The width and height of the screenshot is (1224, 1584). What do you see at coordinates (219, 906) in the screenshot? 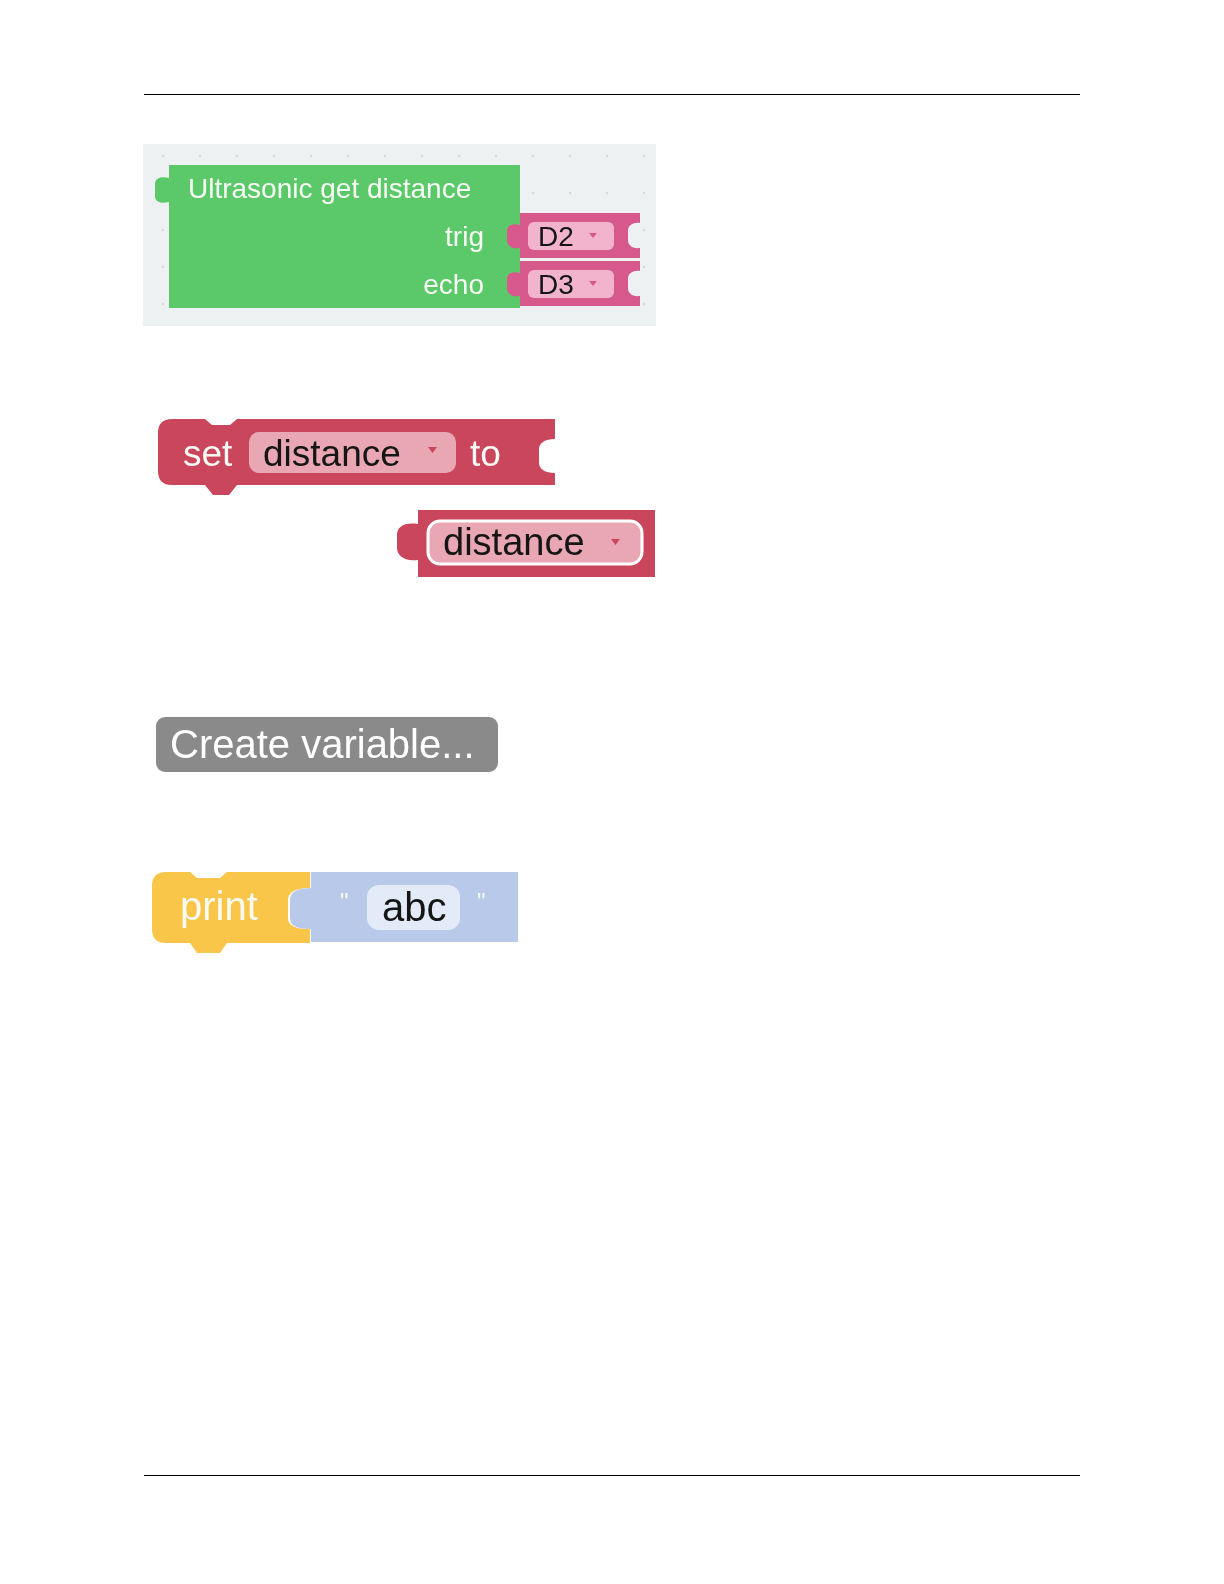
I see `block-keyword: print` at bounding box center [219, 906].